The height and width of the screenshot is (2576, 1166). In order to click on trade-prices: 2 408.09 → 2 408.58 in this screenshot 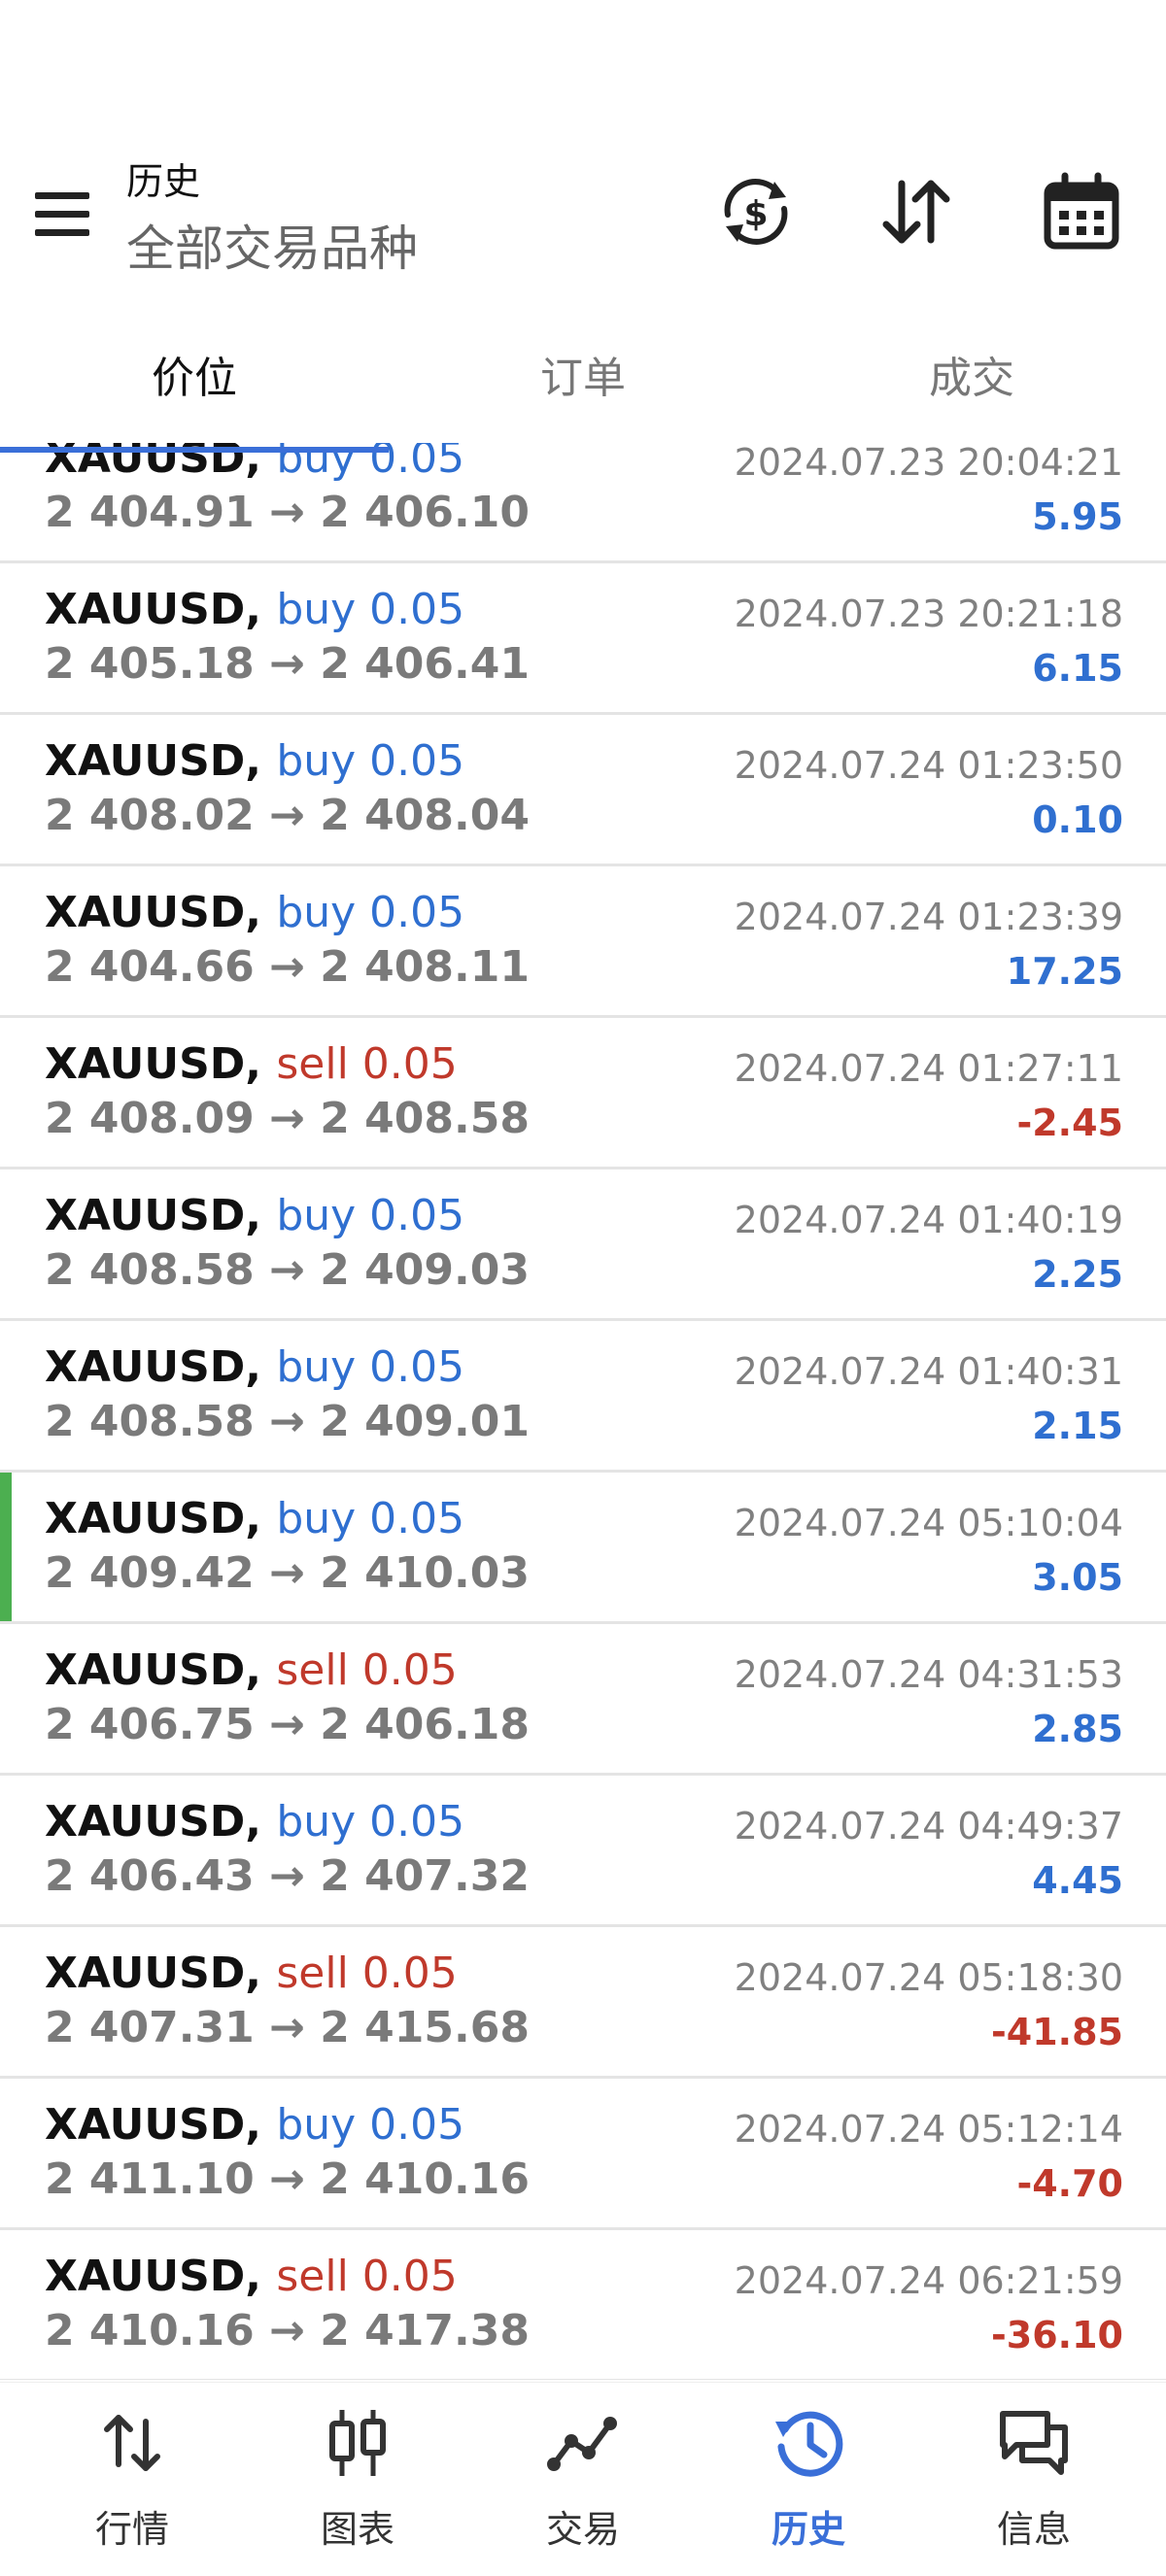, I will do `click(287, 1118)`.